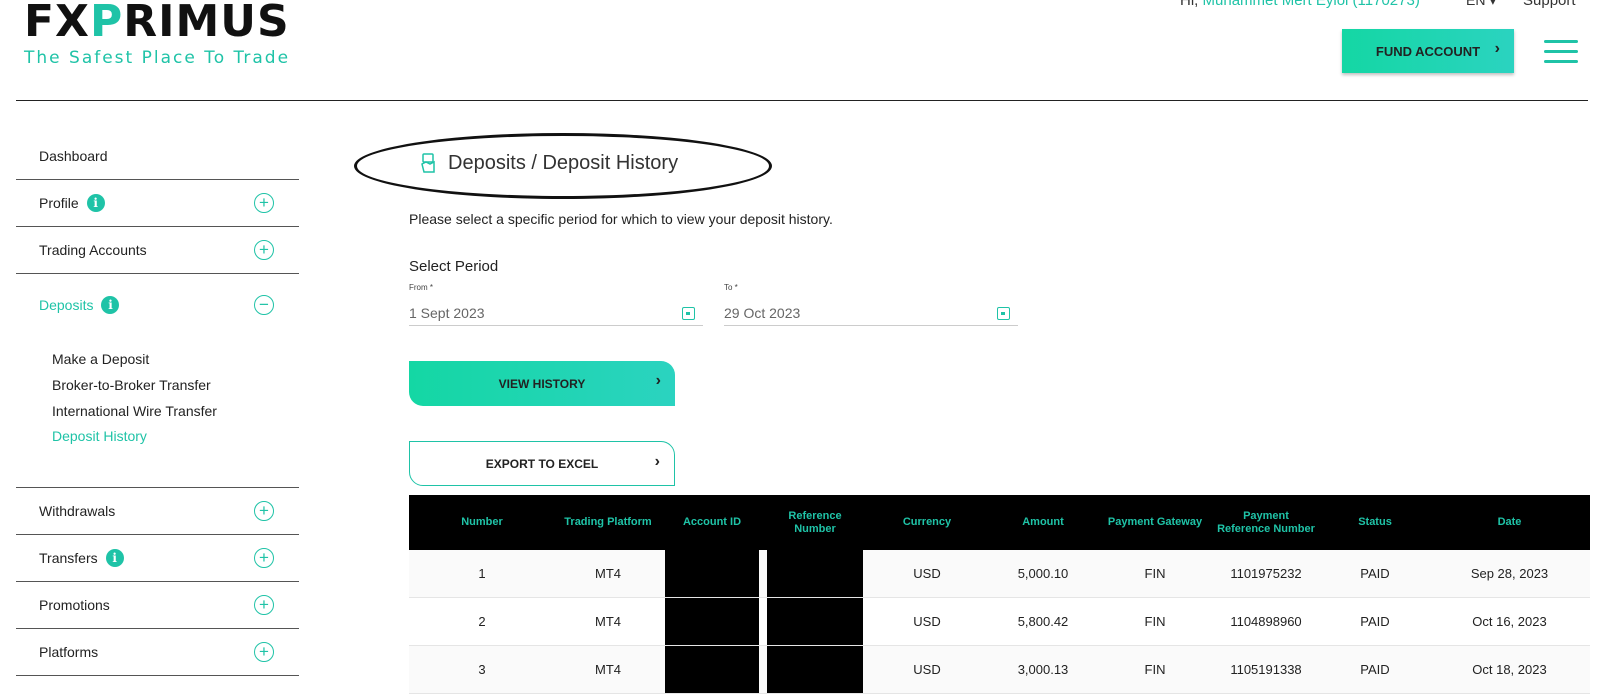 This screenshot has width=1600, height=694. What do you see at coordinates (66, 305) in the screenshot?
I see `sidebar-item-label: Deposits` at bounding box center [66, 305].